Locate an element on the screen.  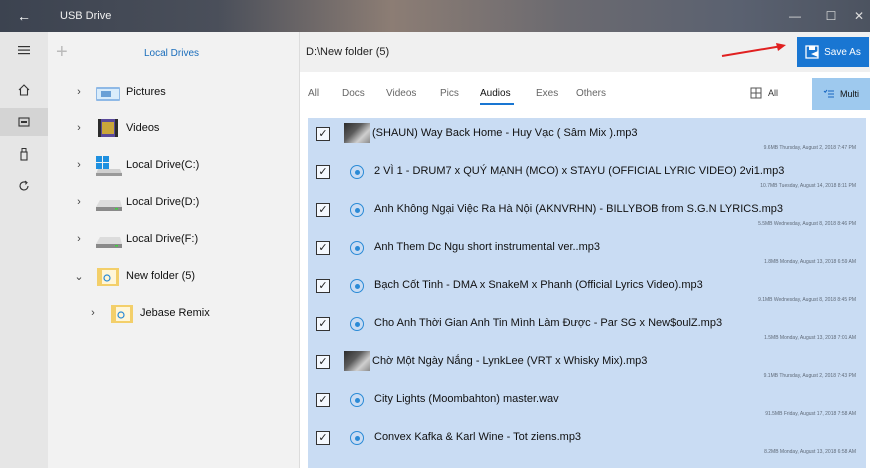
tree-item-local-drive-c: › Local Drive(C:) is located at coordinates (134, 165).